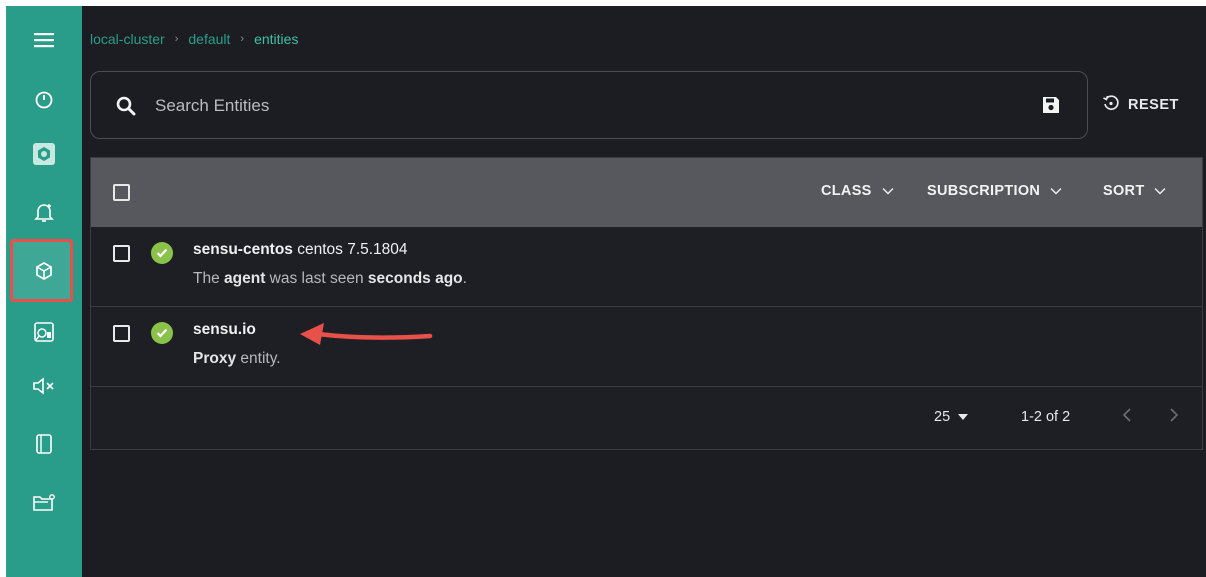 The image size is (1206, 577). I want to click on chevron-left-icon, so click(1126, 415).